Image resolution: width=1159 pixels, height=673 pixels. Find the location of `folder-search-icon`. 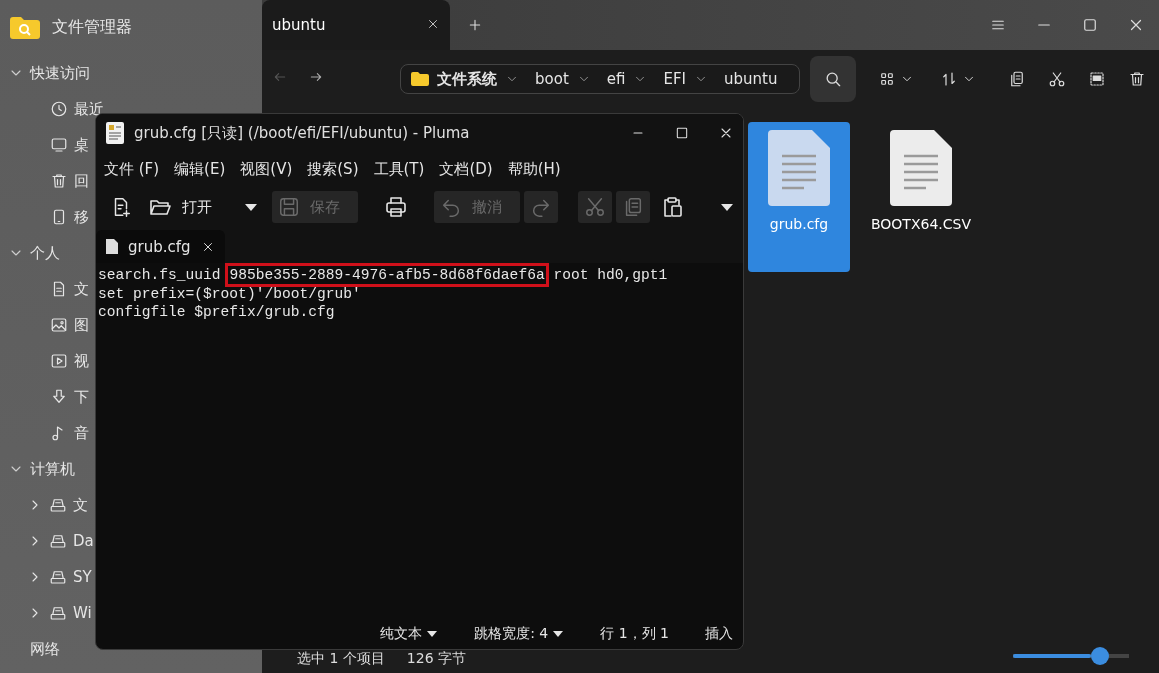

folder-search-icon is located at coordinates (25, 27).